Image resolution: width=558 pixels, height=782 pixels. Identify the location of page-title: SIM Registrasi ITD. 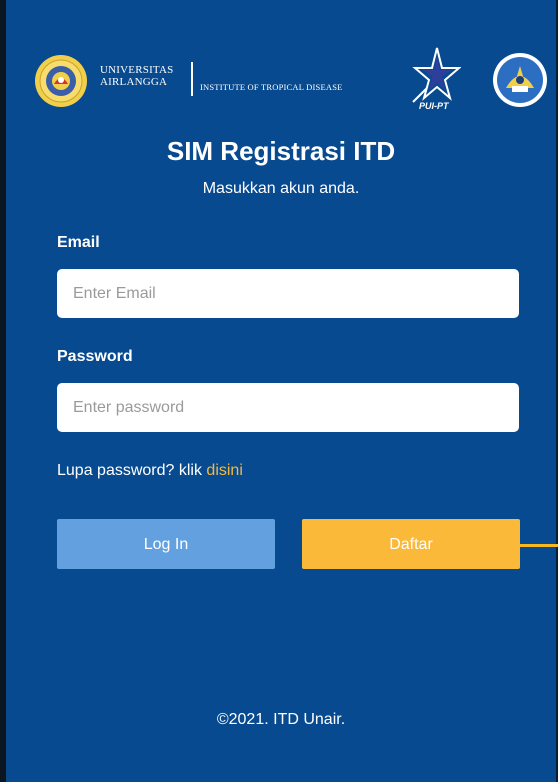
(281, 151).